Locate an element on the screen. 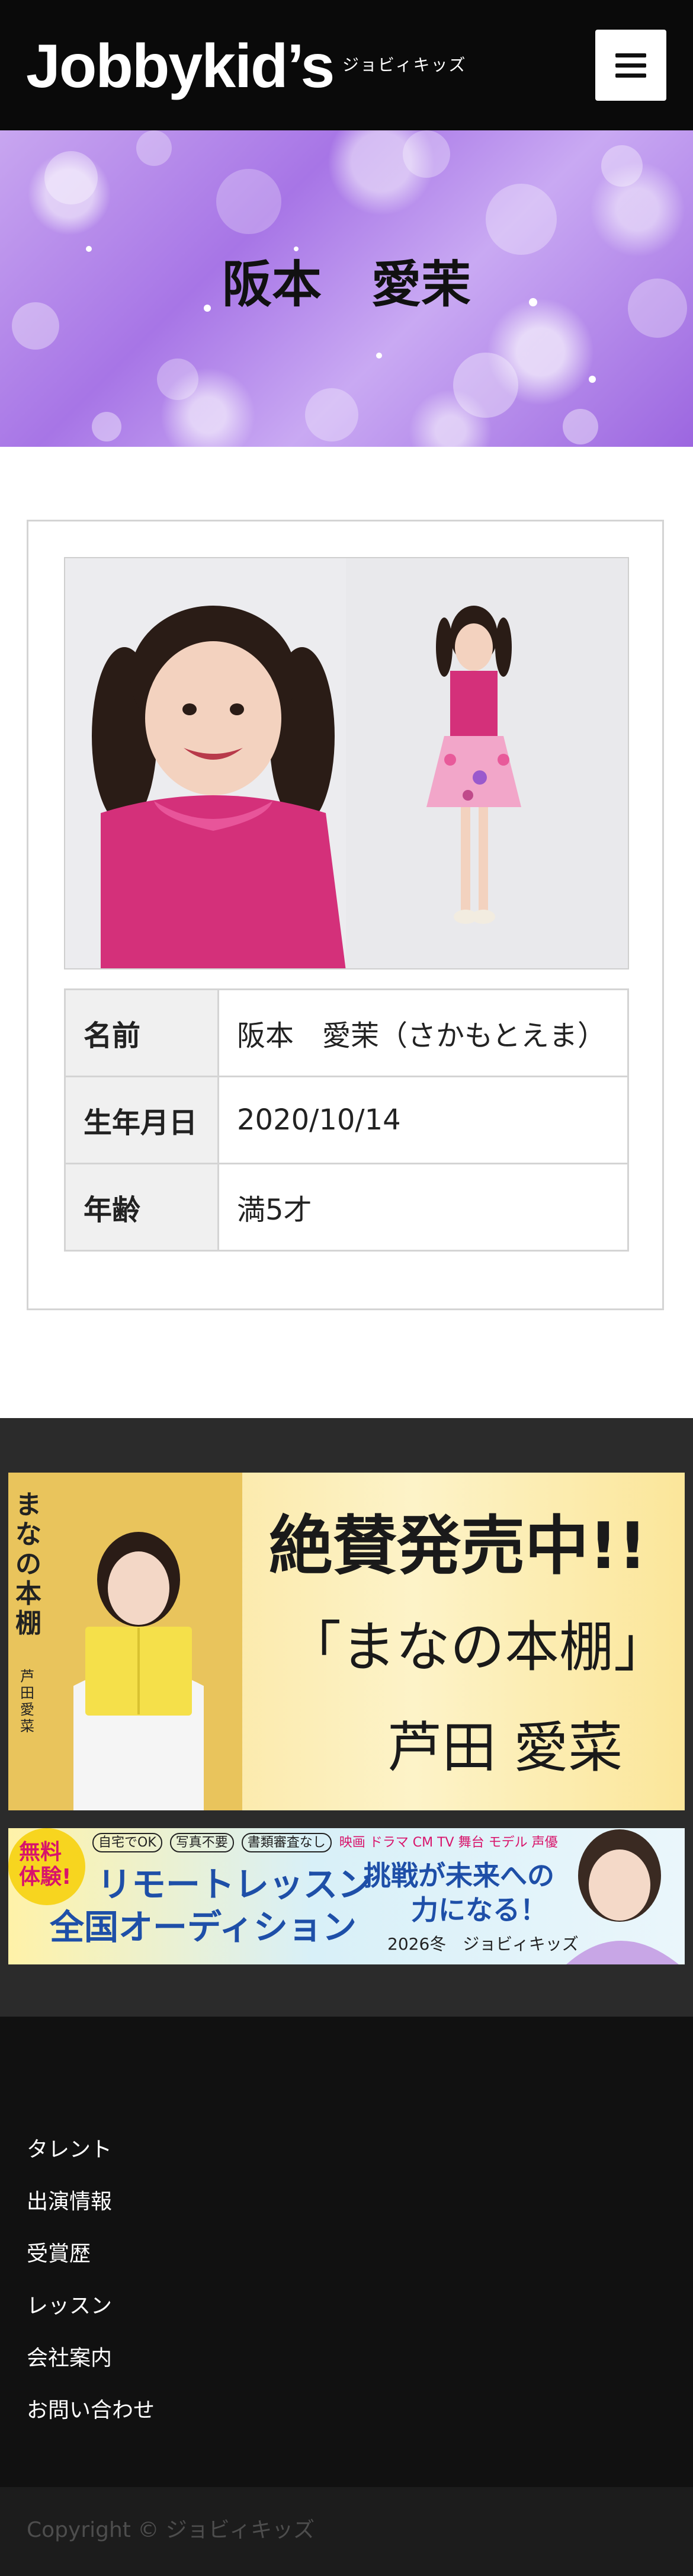 This screenshot has height=2576, width=693. age-value: 満5才 is located at coordinates (423, 1207).